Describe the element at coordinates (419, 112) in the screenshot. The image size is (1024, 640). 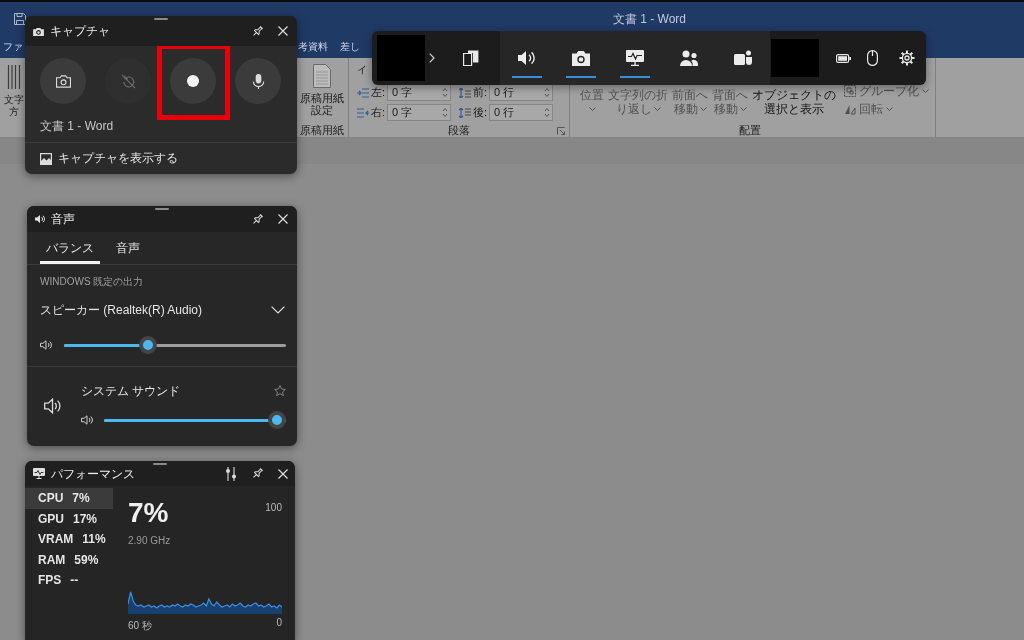
I see `number-field: 0 字` at that location.